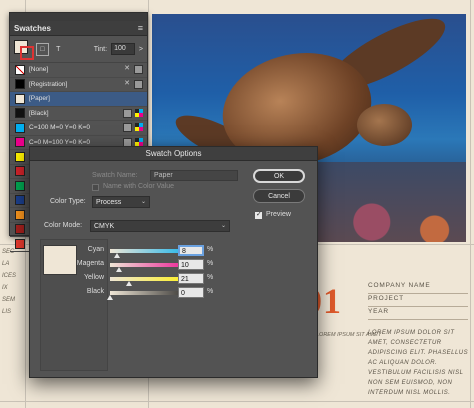  I want to click on swatch-row: [Paper], so click(78, 99).